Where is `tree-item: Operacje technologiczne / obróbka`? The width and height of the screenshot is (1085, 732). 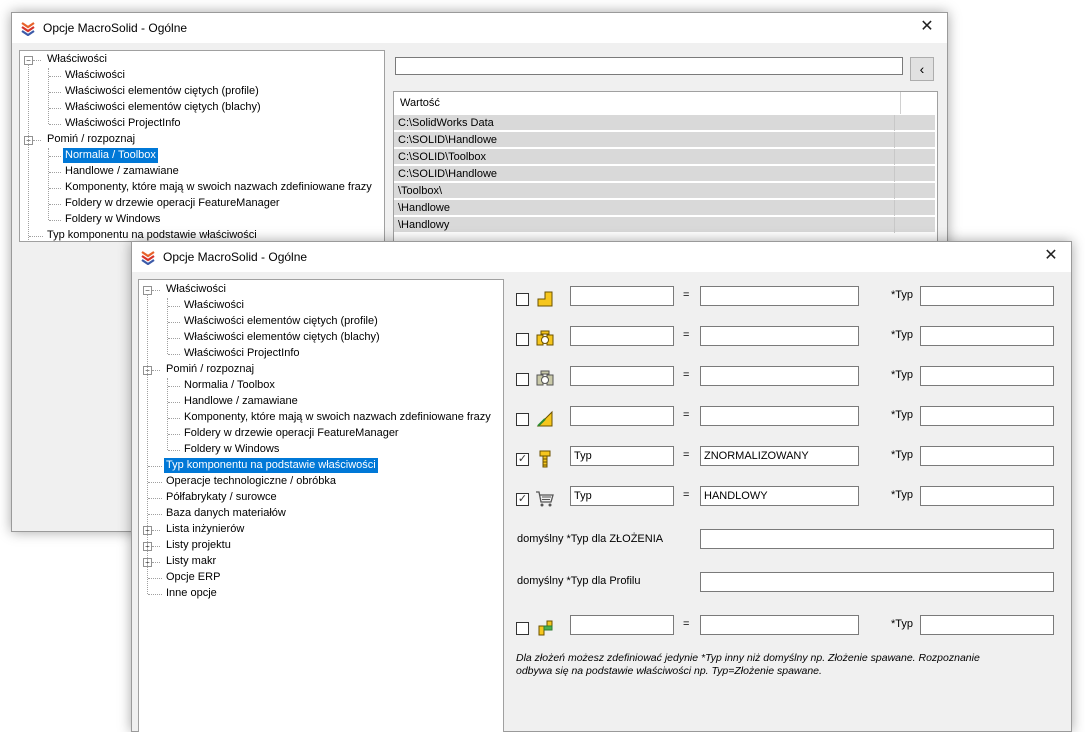 tree-item: Operacje technologiczne / obróbka is located at coordinates (321, 482).